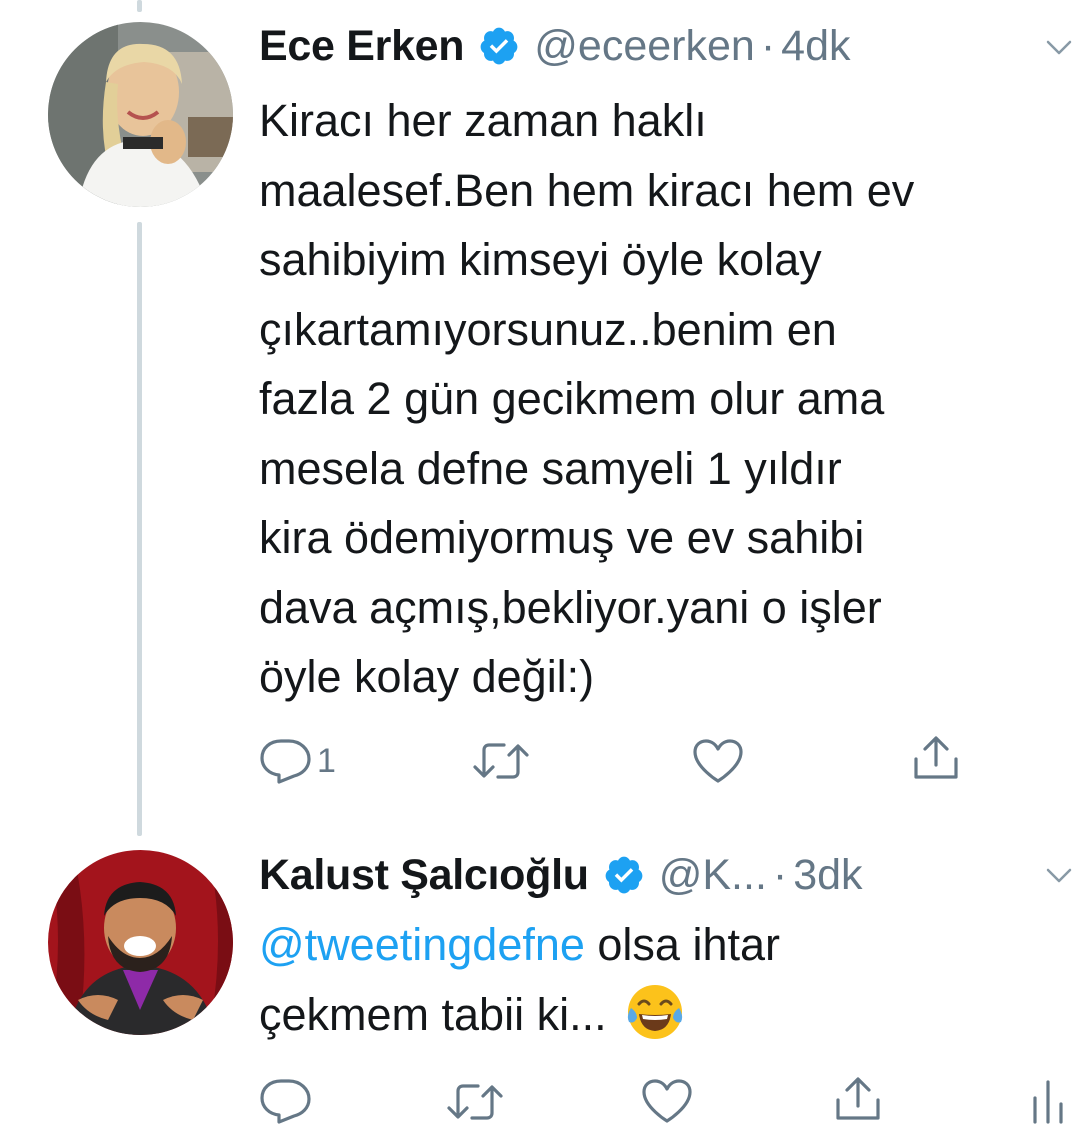 This screenshot has height=1142, width=1091. What do you see at coordinates (570, 607) in the screenshot?
I see `tweet-text-line: dava açmış,bekliyor.yani o işler` at bounding box center [570, 607].